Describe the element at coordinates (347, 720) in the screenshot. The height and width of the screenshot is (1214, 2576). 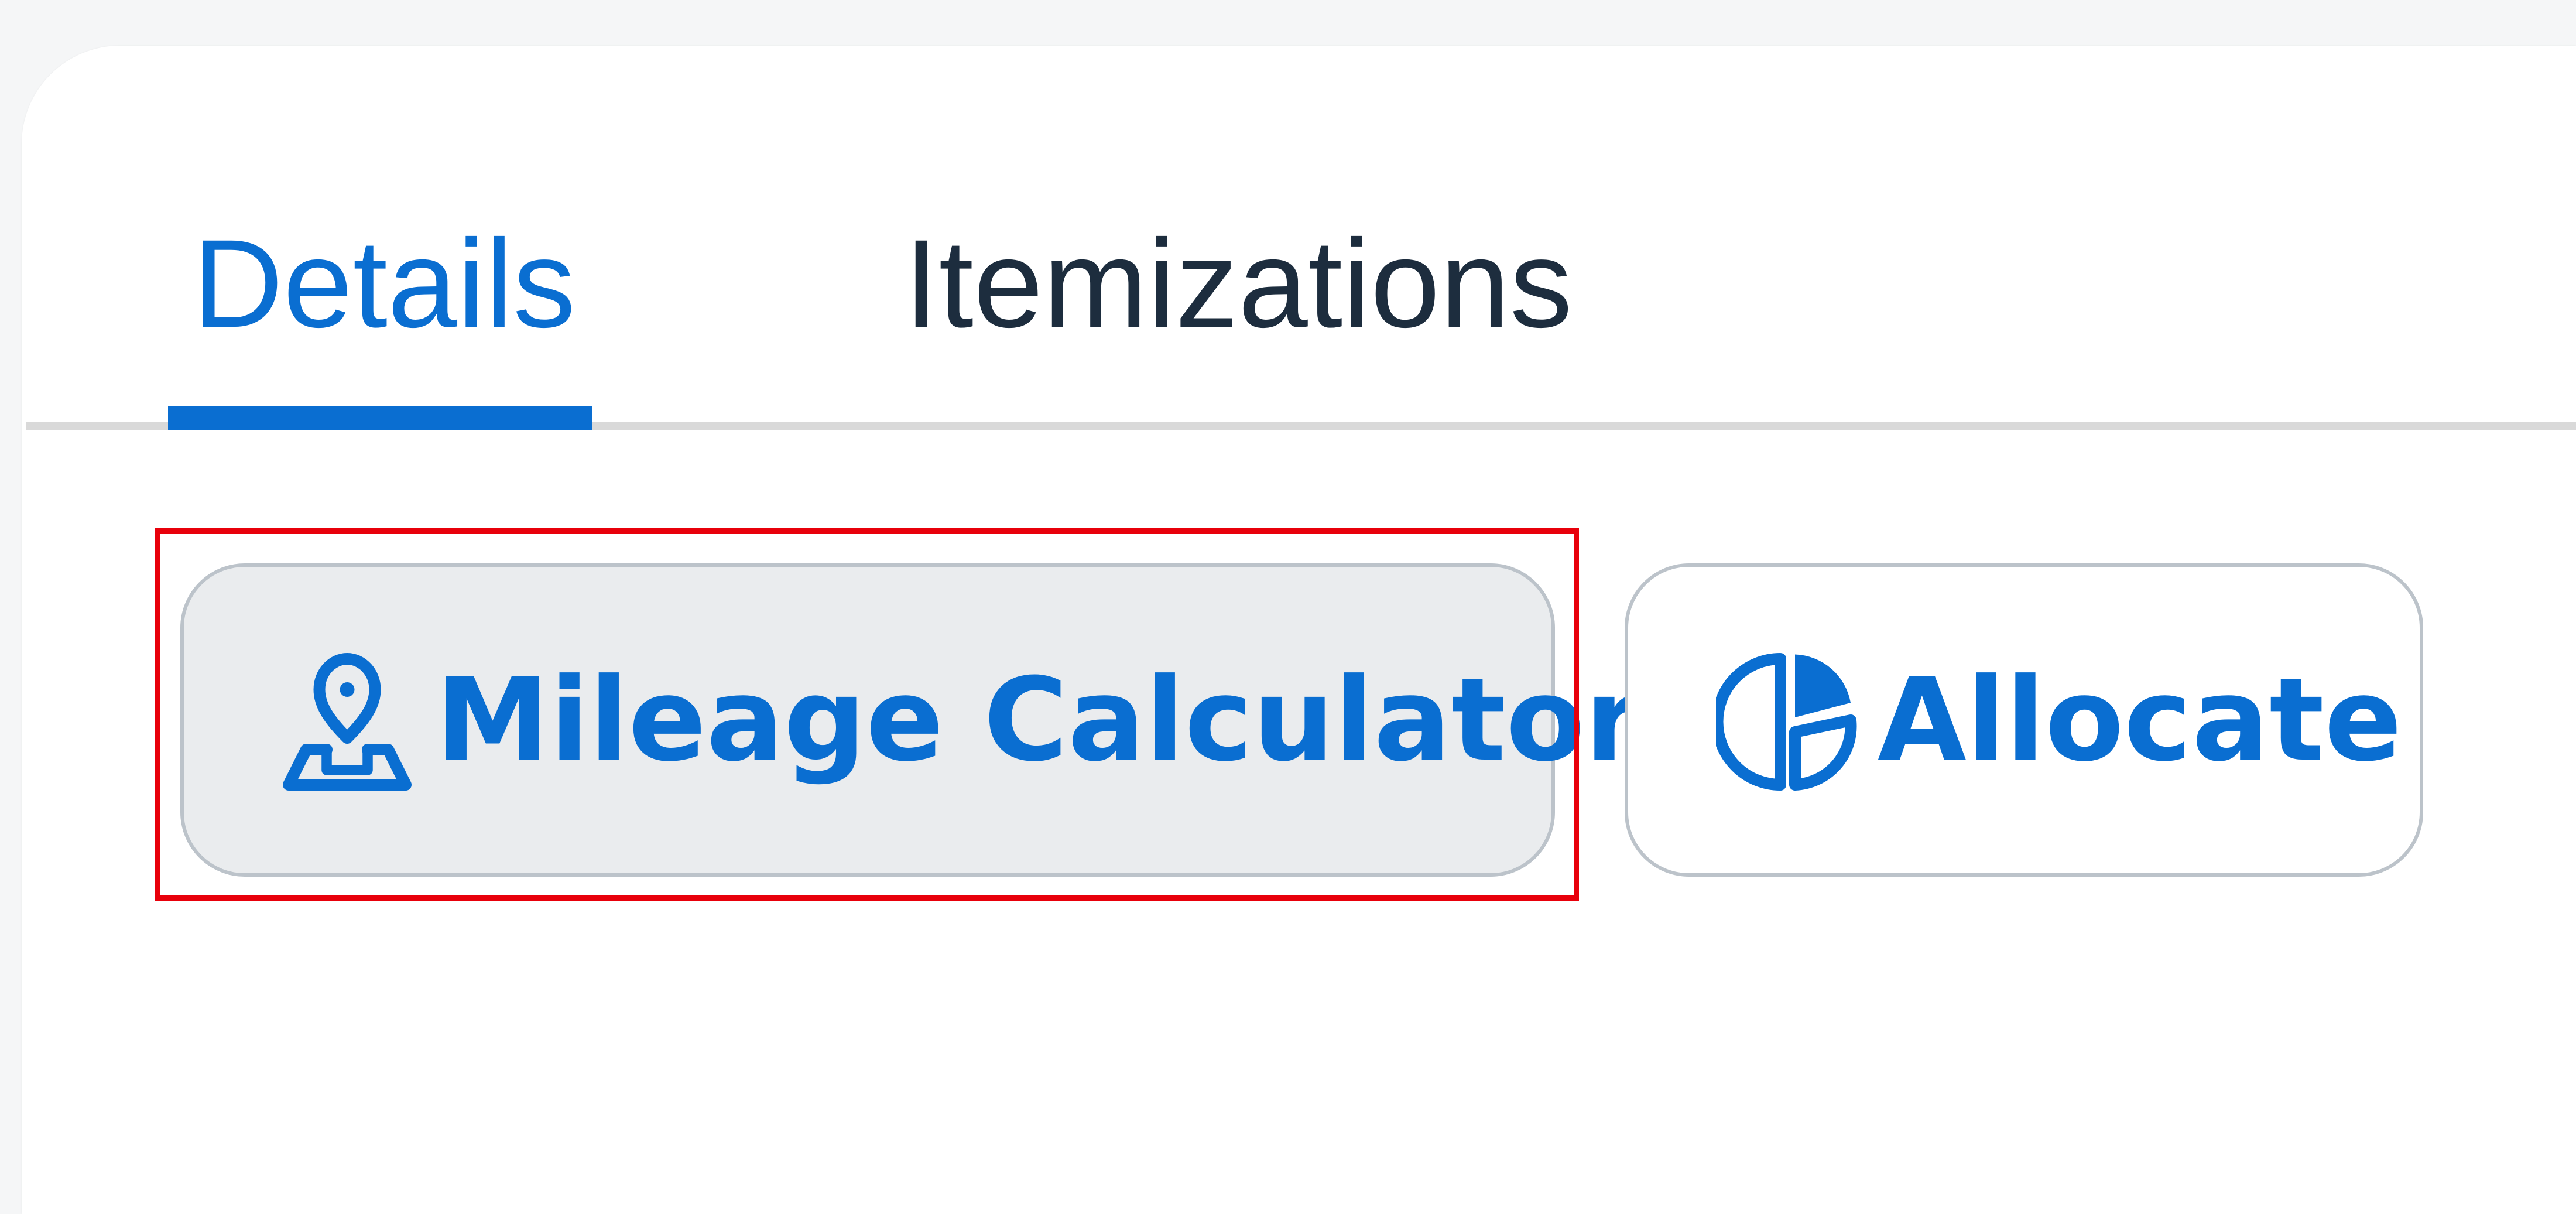
I see `map-pin-route-icon` at that location.